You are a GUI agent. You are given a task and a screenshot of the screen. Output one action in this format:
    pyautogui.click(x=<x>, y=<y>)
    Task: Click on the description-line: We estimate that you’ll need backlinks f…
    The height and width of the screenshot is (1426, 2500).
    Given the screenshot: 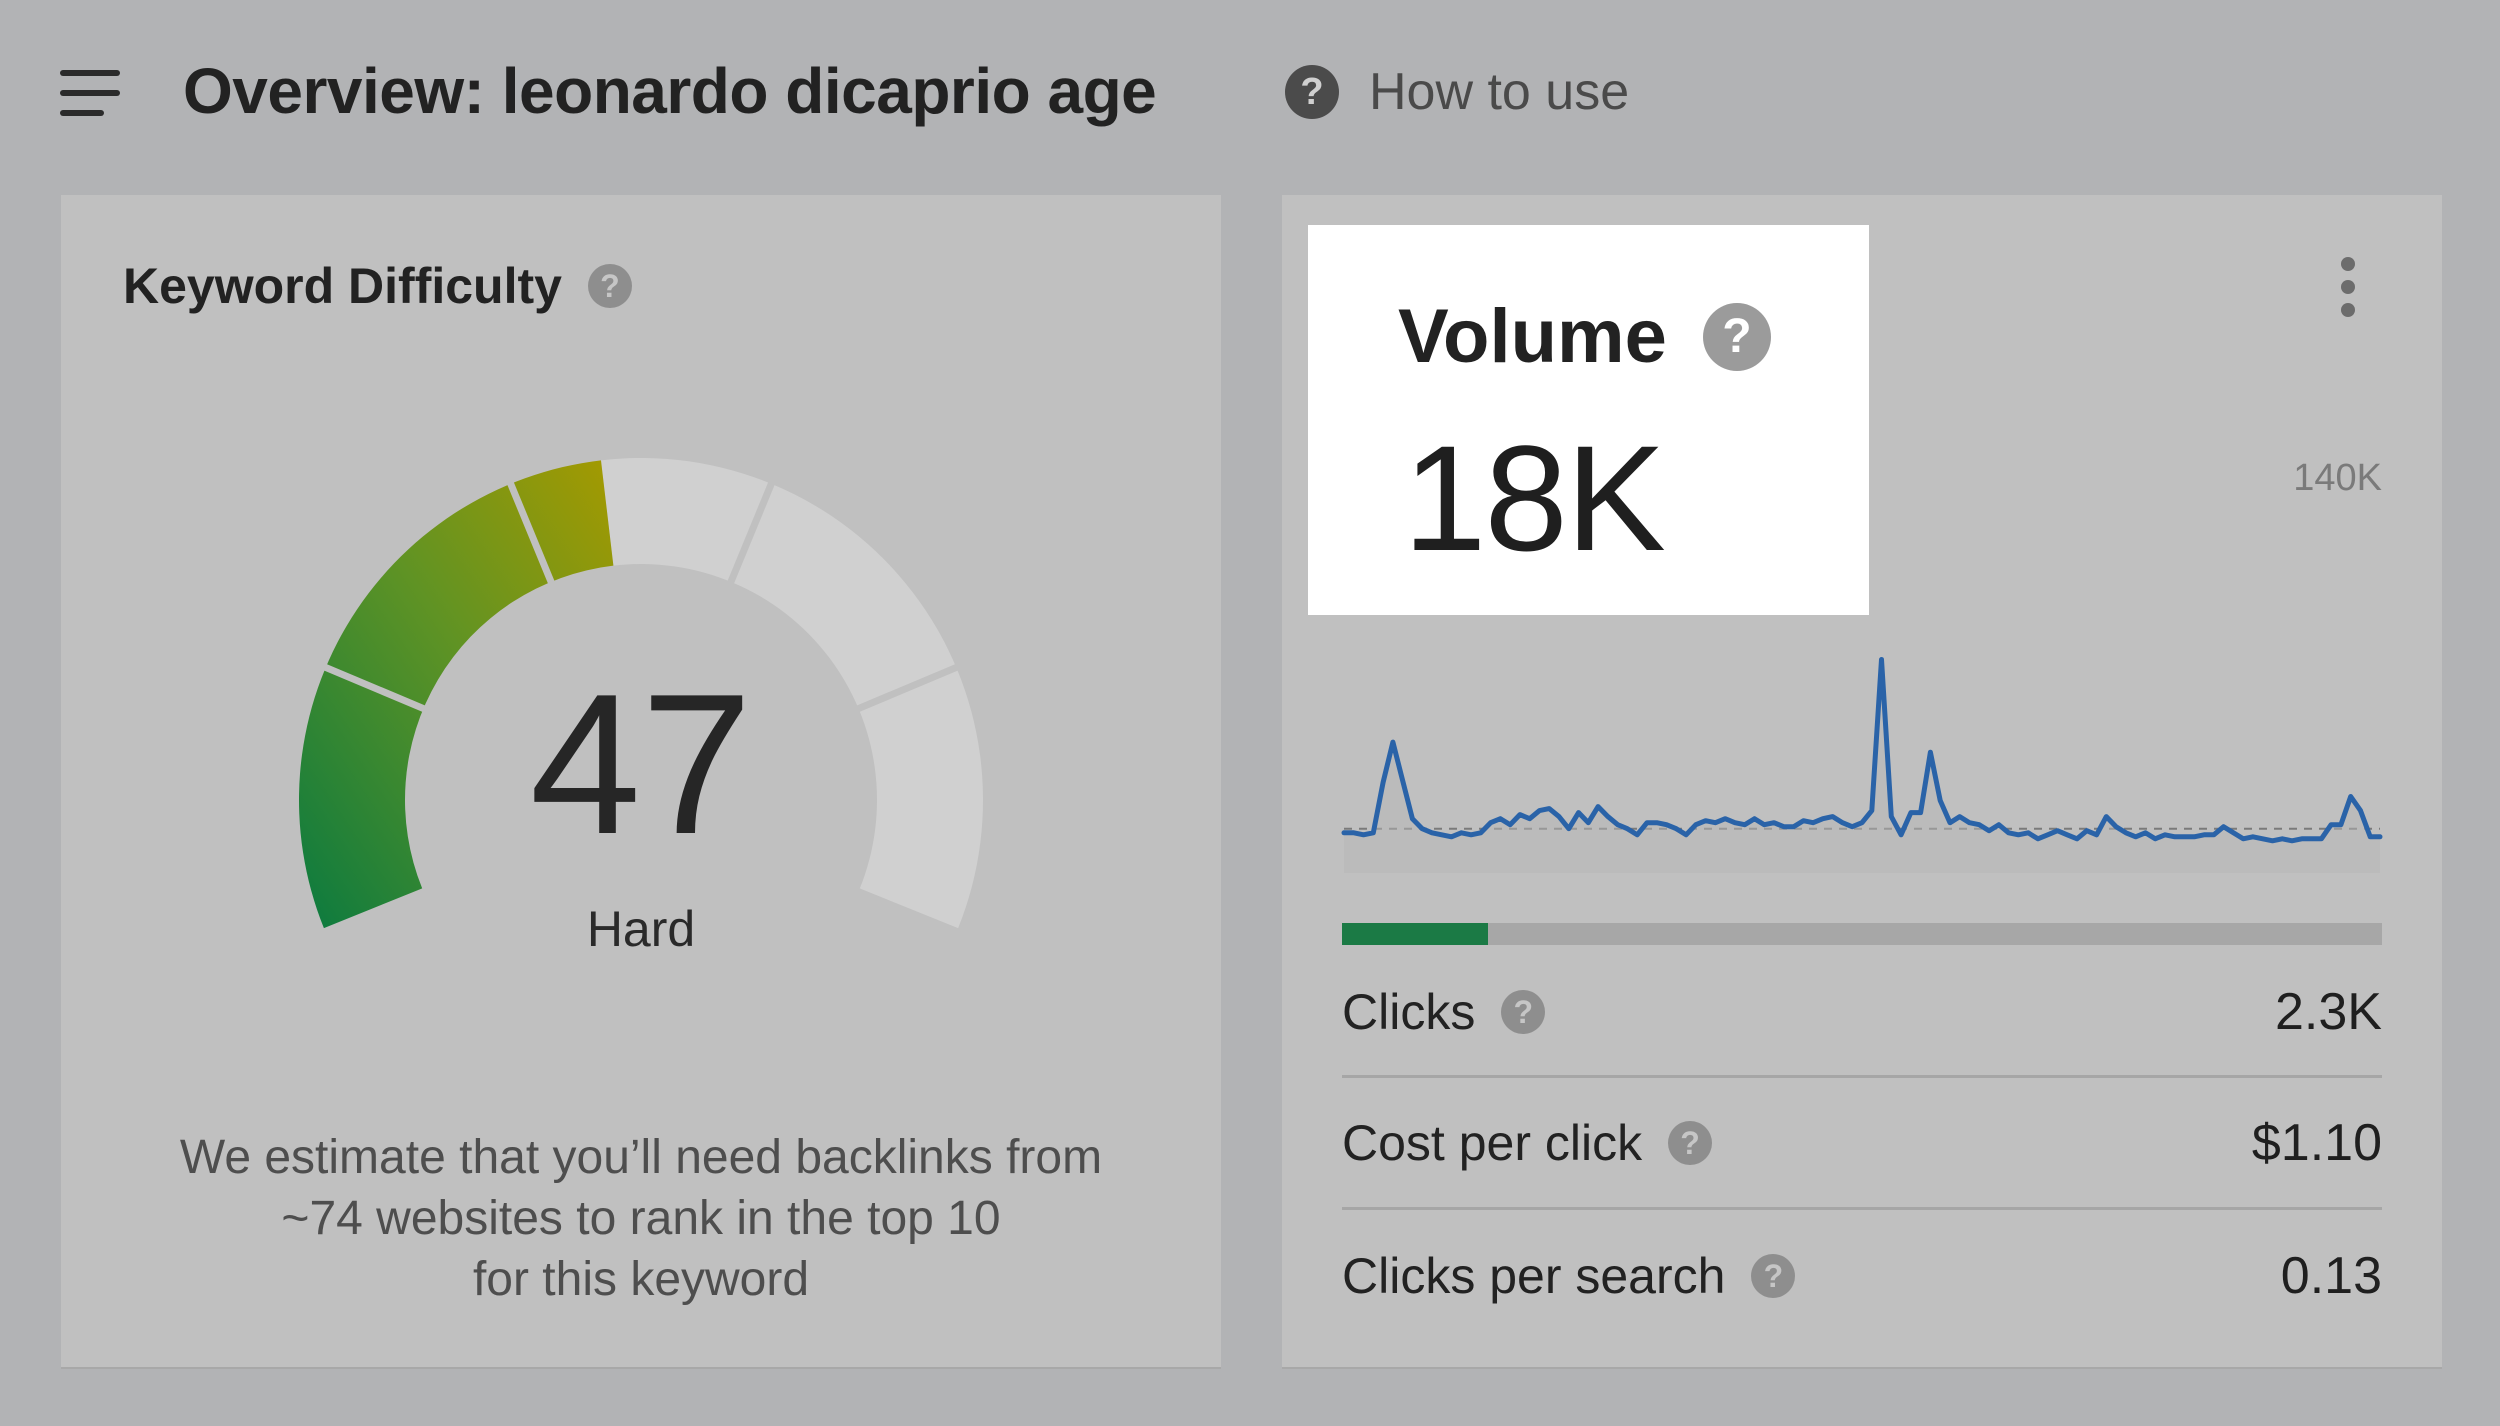 What is the action you would take?
    pyautogui.click(x=641, y=1157)
    